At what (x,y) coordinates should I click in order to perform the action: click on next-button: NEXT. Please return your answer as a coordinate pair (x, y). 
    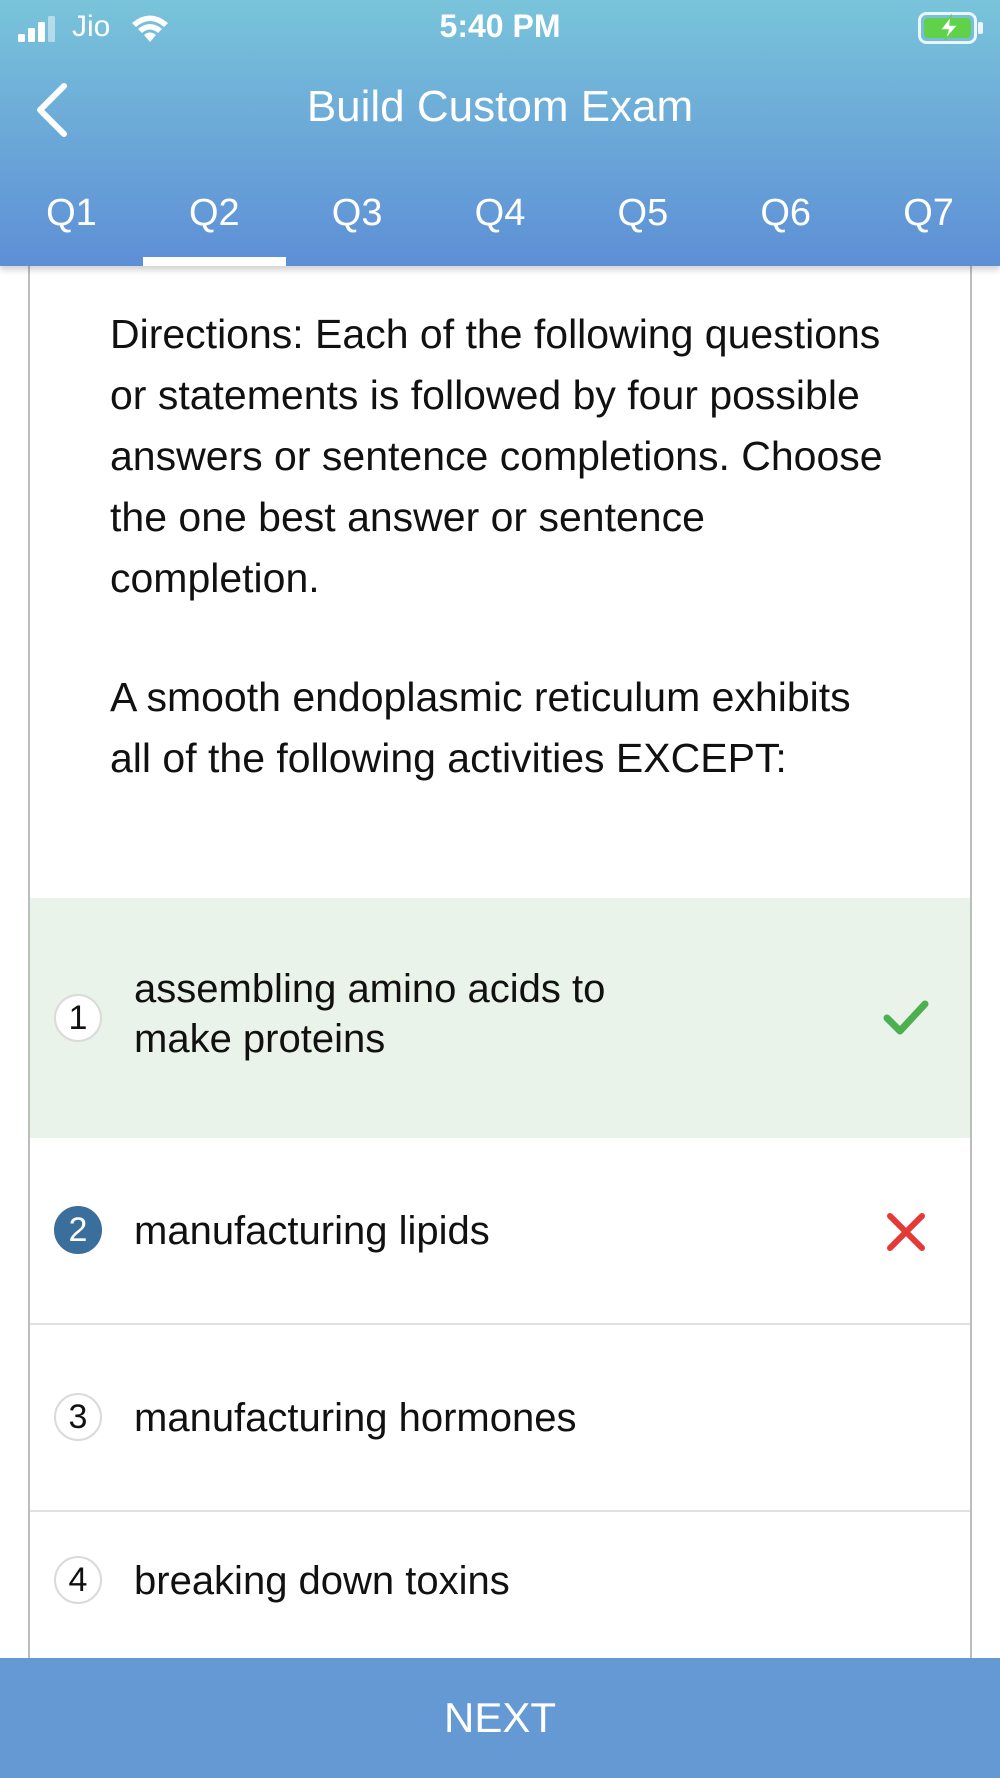
    Looking at the image, I should click on (500, 1718).